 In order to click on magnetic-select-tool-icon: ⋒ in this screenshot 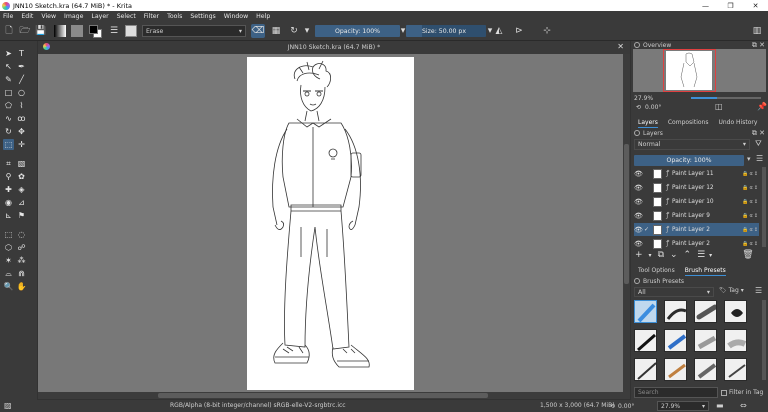, I will do `click(21, 273)`.